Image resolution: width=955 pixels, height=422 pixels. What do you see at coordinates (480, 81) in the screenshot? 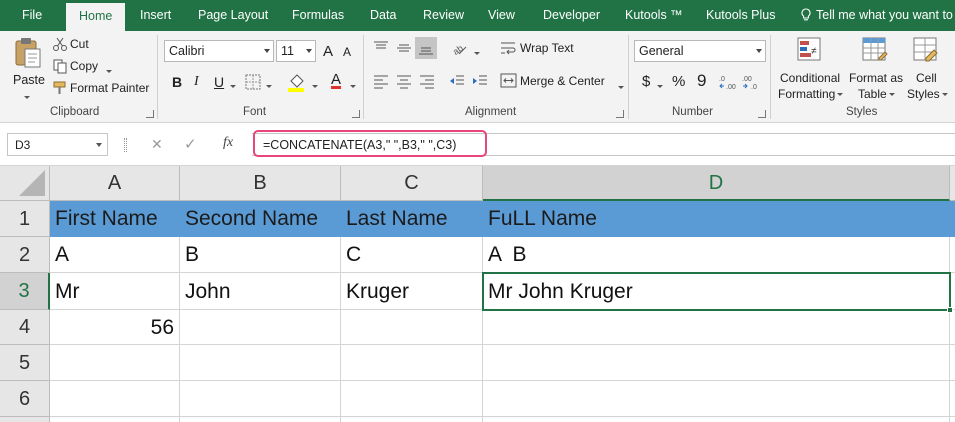
I see `increase-indent-icon` at bounding box center [480, 81].